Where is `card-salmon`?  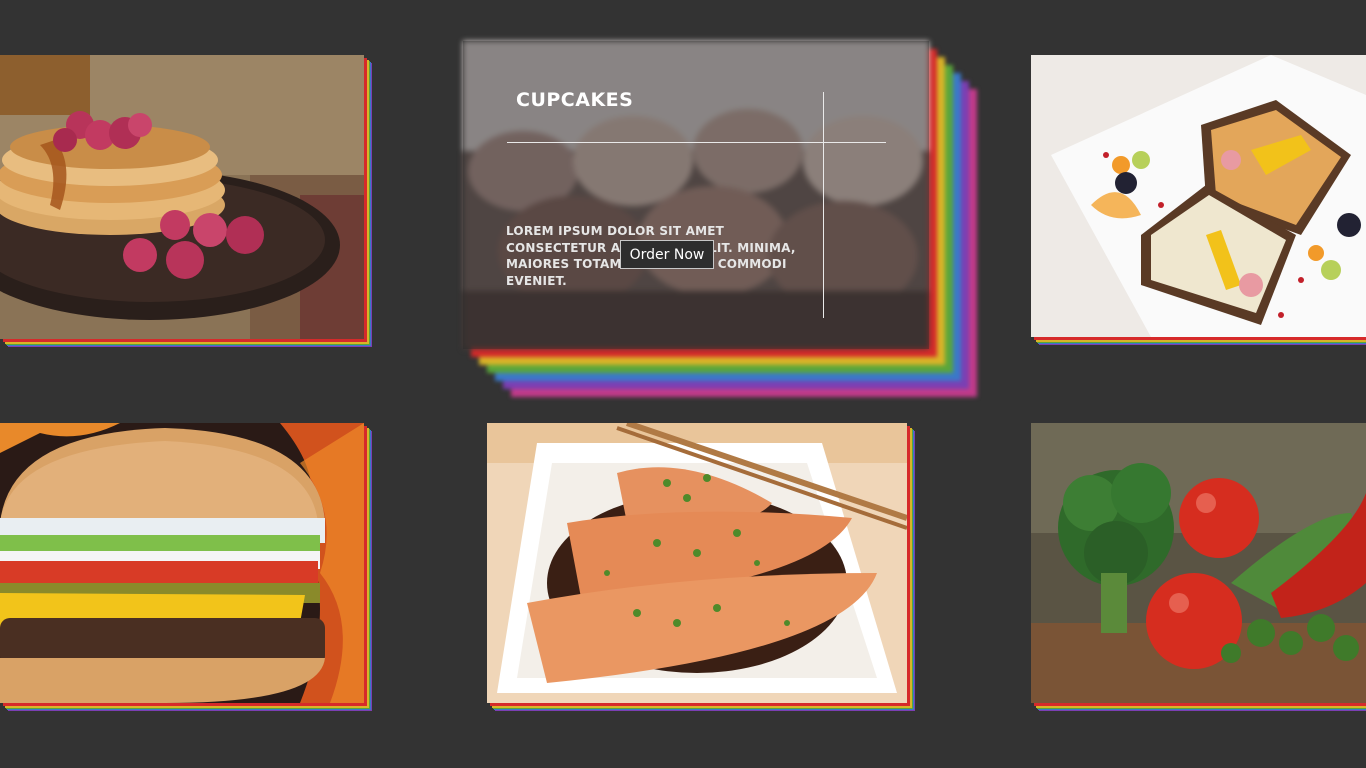 card-salmon is located at coordinates (701, 567).